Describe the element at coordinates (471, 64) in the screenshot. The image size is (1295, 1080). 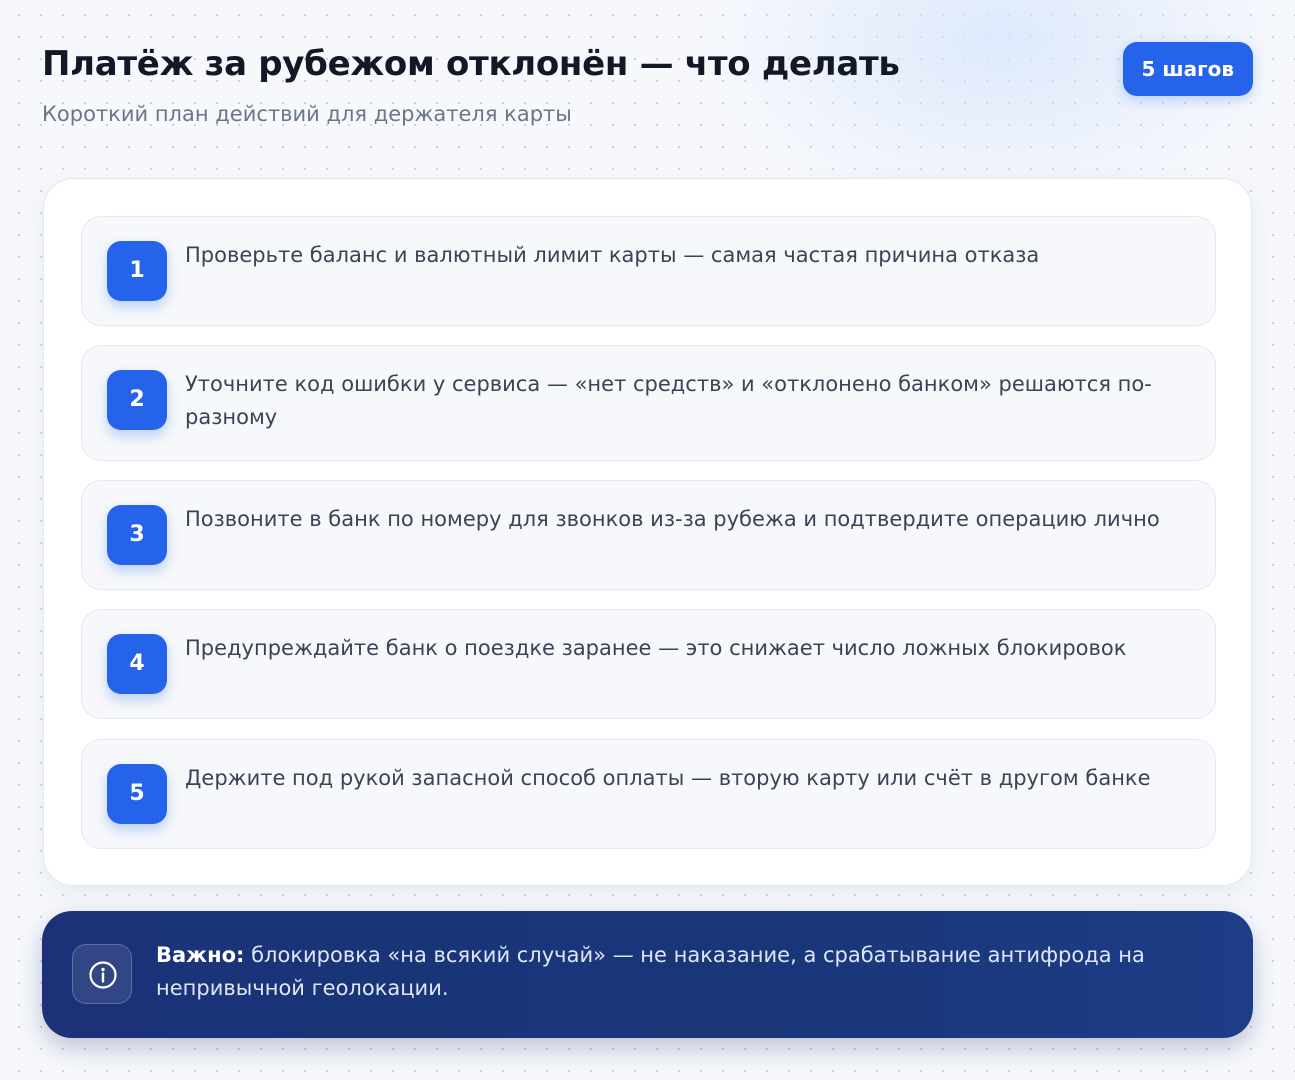
I see `page-title: Платёж за рубежом отклонён — что делать` at that location.